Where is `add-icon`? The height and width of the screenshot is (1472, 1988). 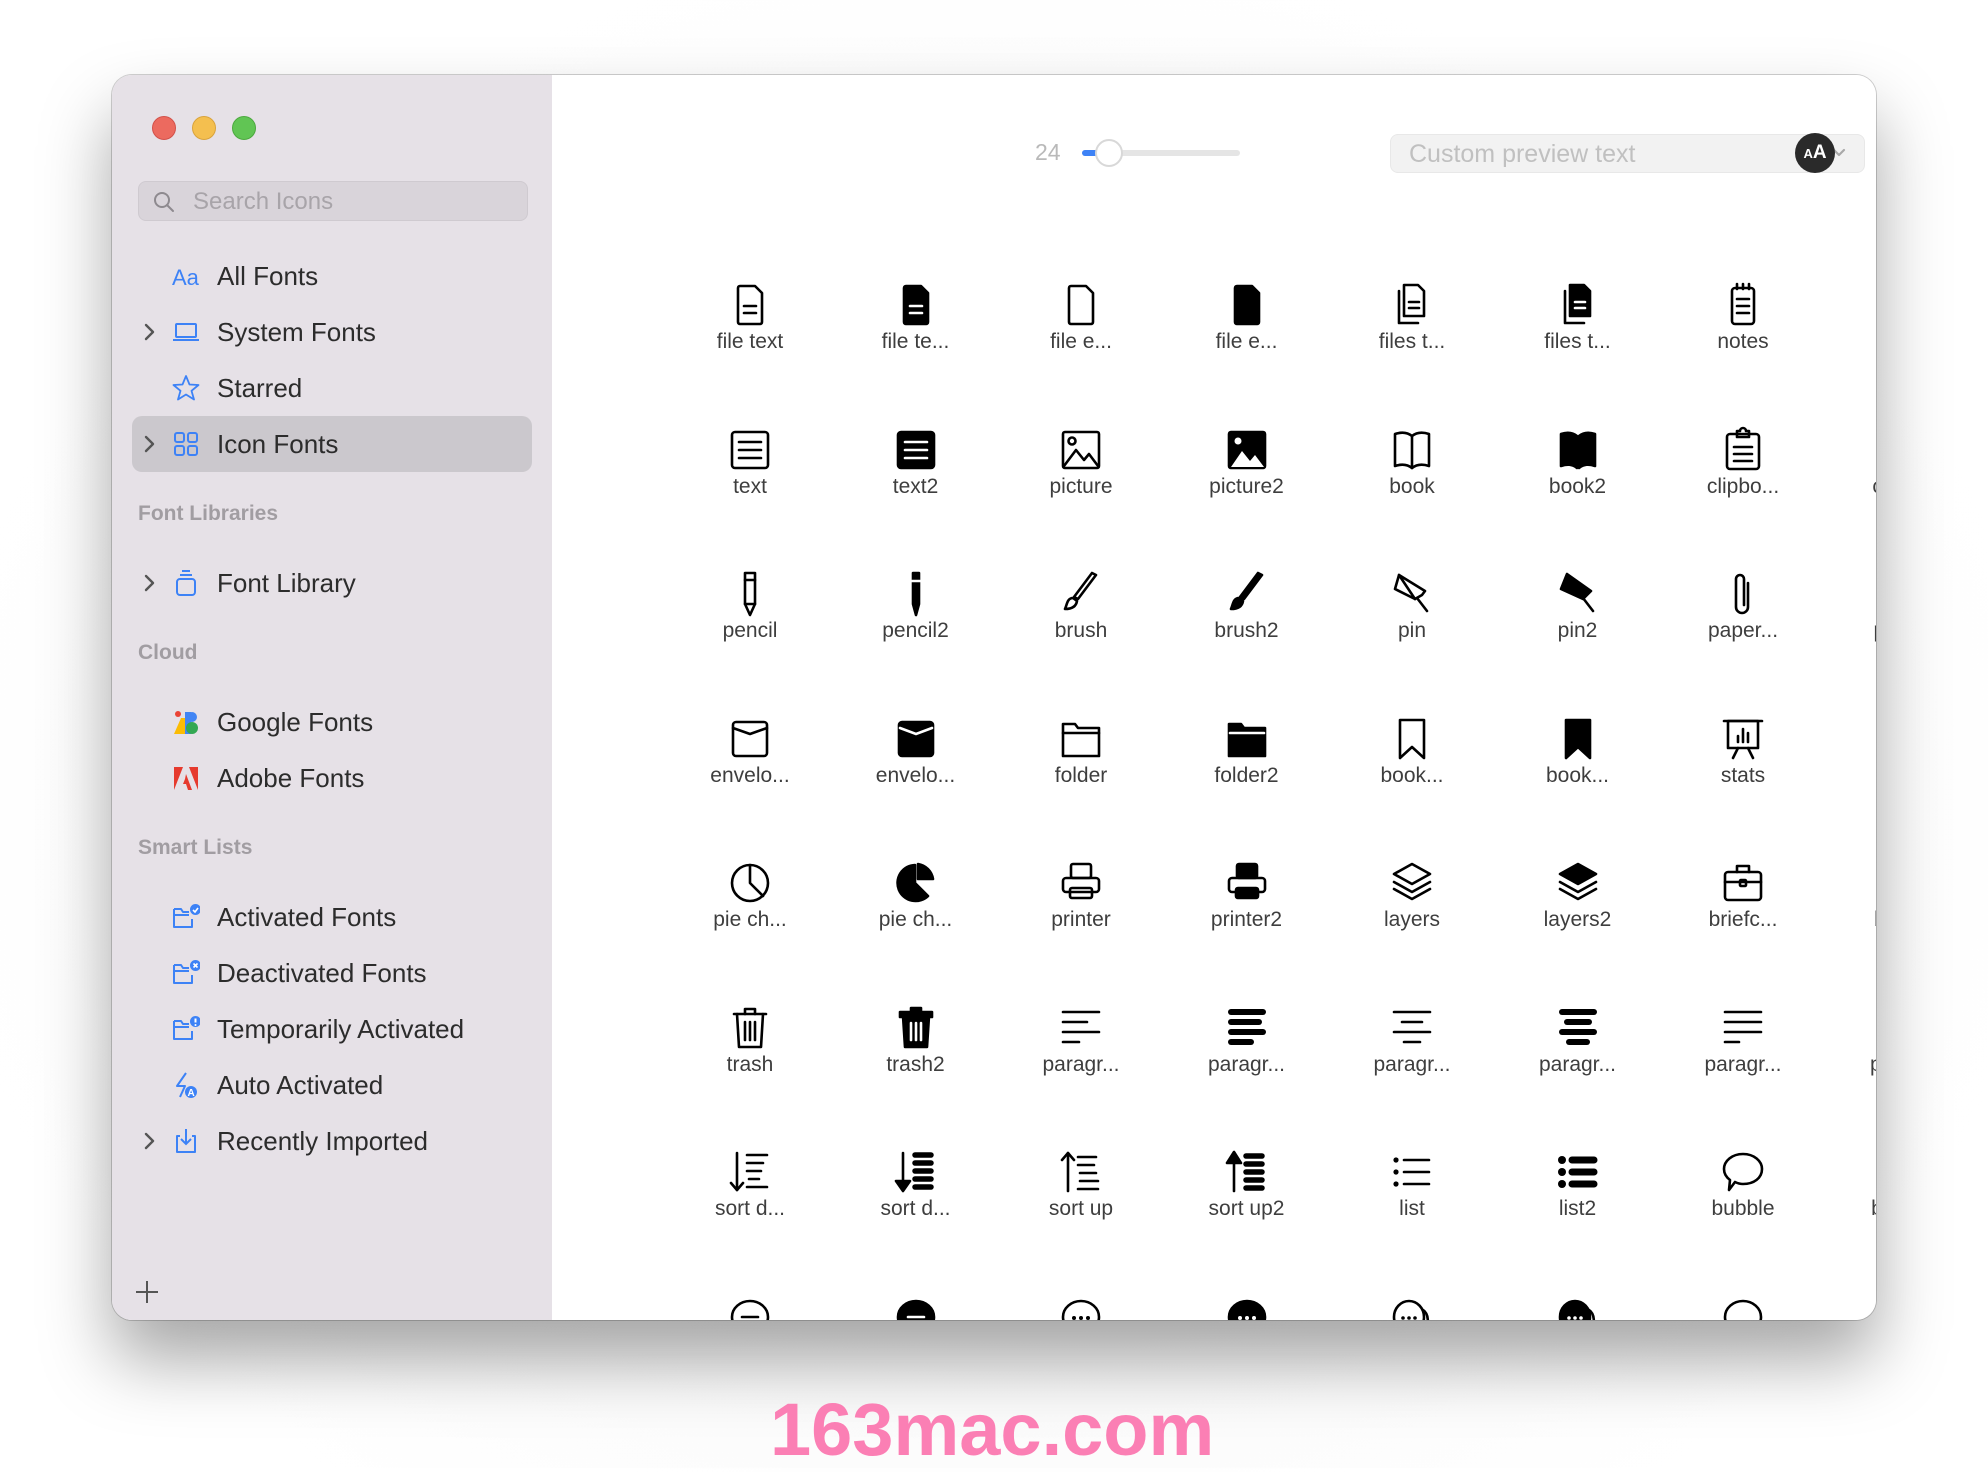 add-icon is located at coordinates (147, 1292).